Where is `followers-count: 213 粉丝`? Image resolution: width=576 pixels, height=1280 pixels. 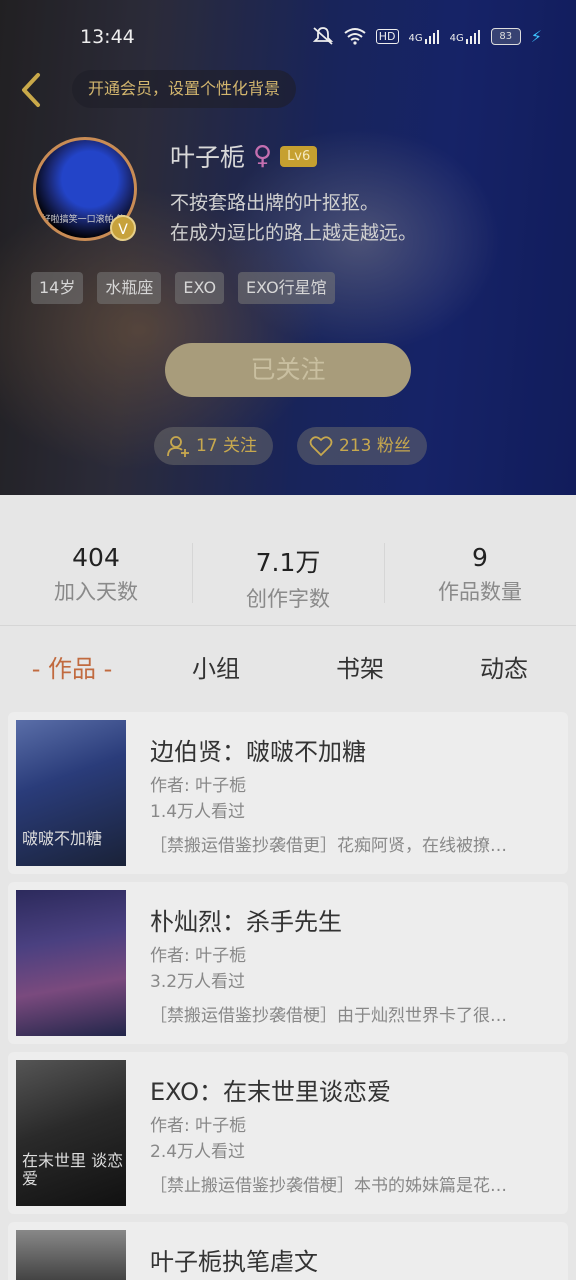 followers-count: 213 粉丝 is located at coordinates (375, 446).